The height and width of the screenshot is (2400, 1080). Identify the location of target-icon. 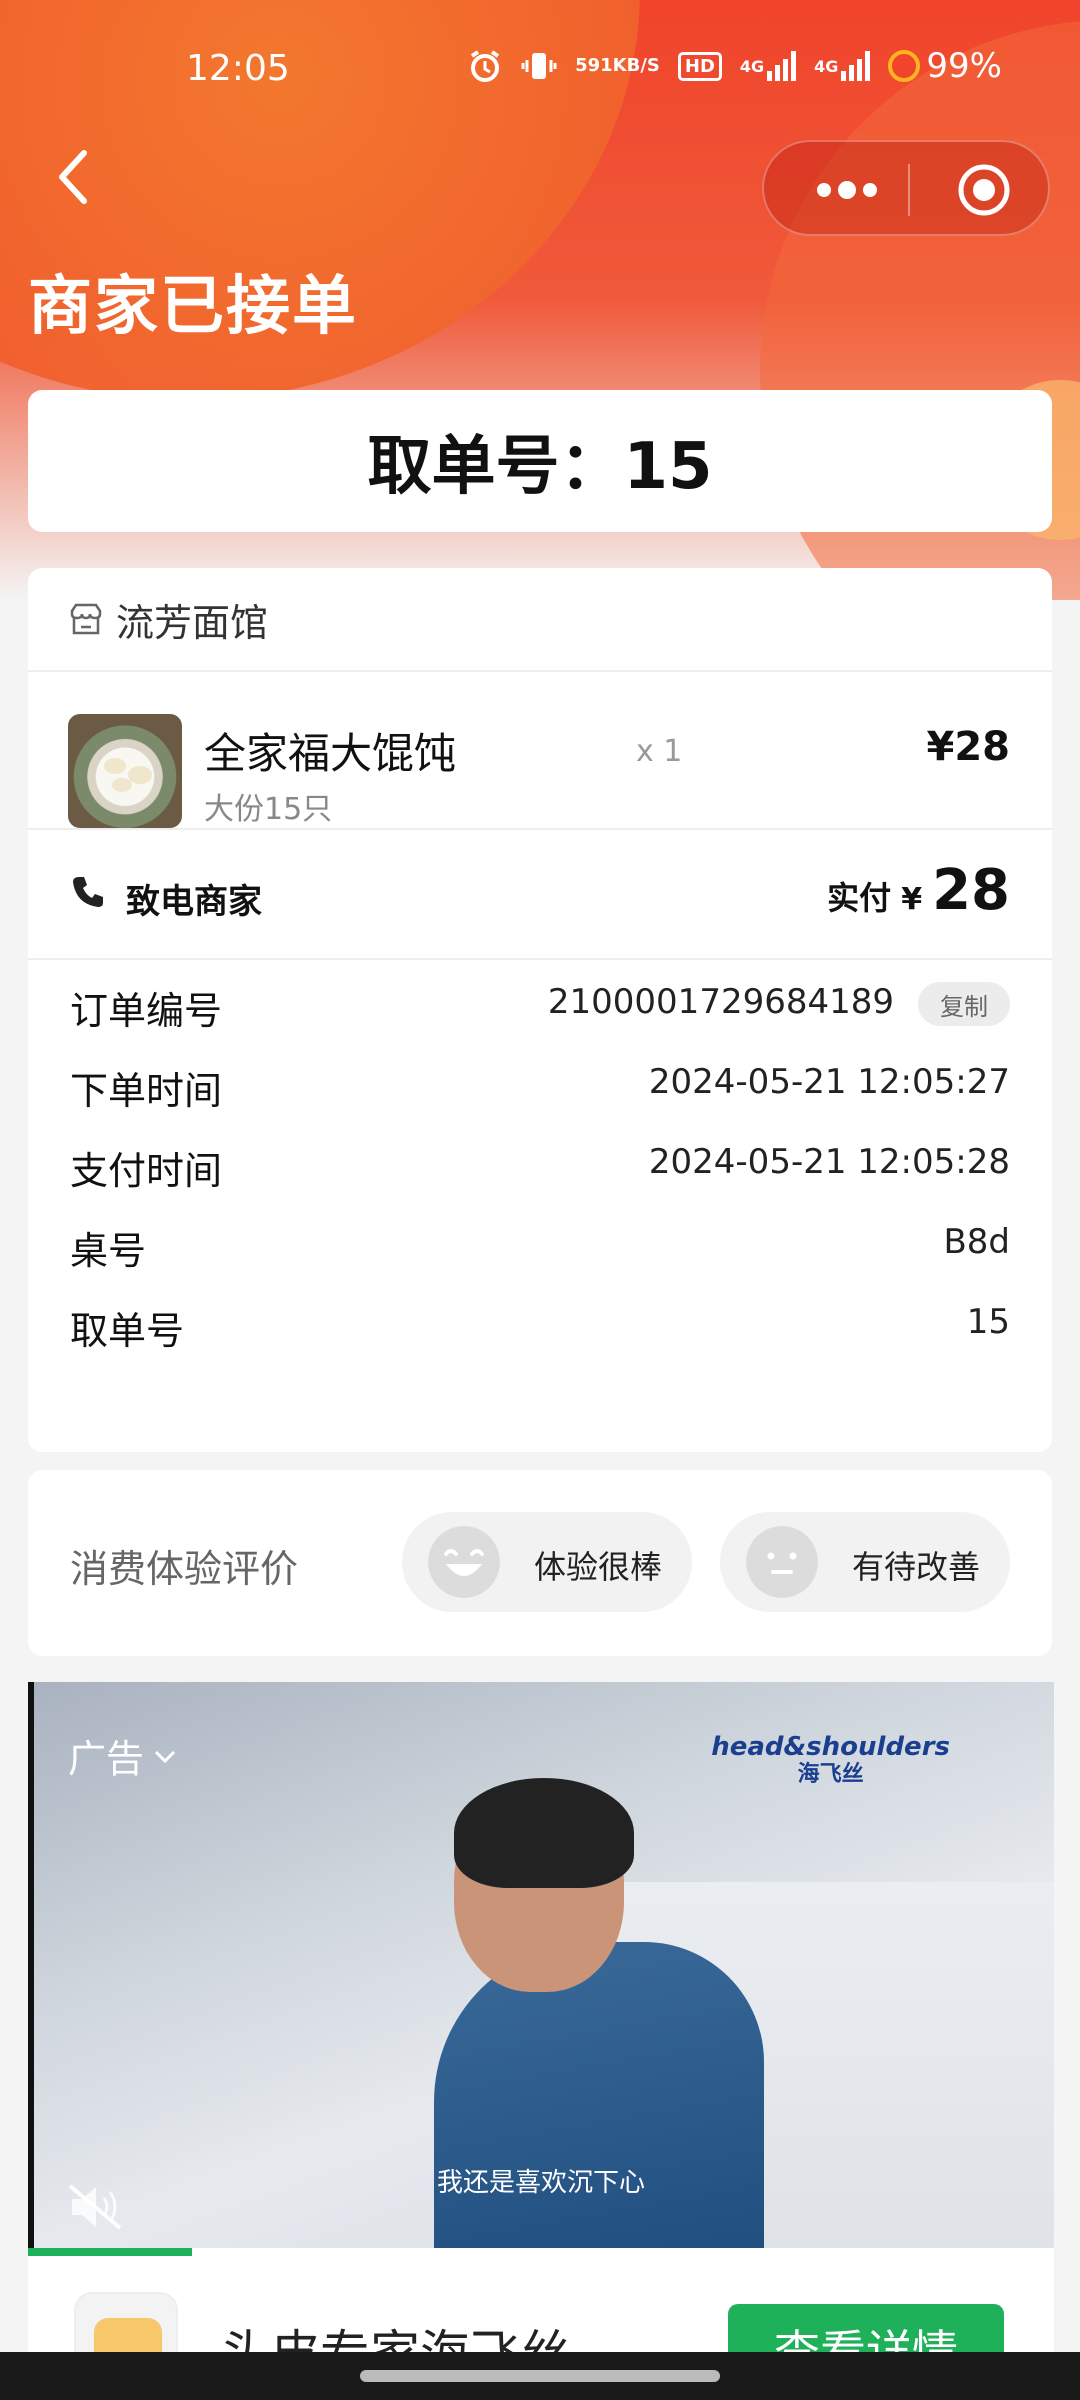
(984, 190).